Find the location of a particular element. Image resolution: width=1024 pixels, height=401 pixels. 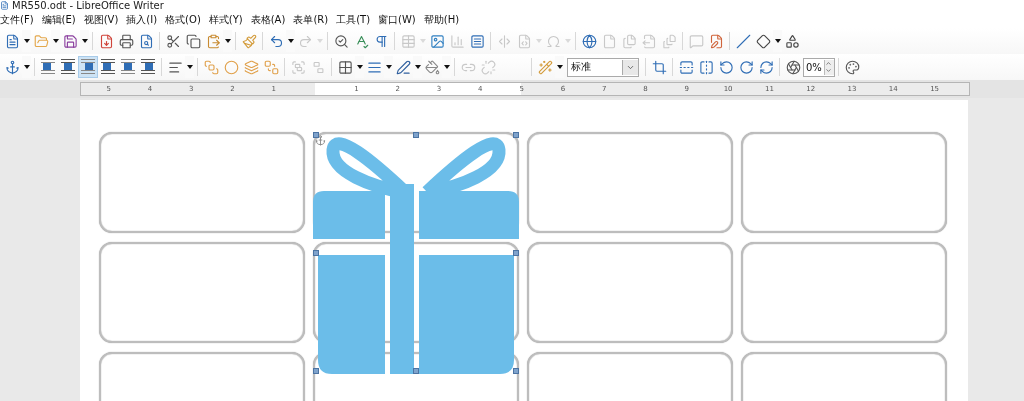

image-mode-select: 标准 is located at coordinates (603, 67).